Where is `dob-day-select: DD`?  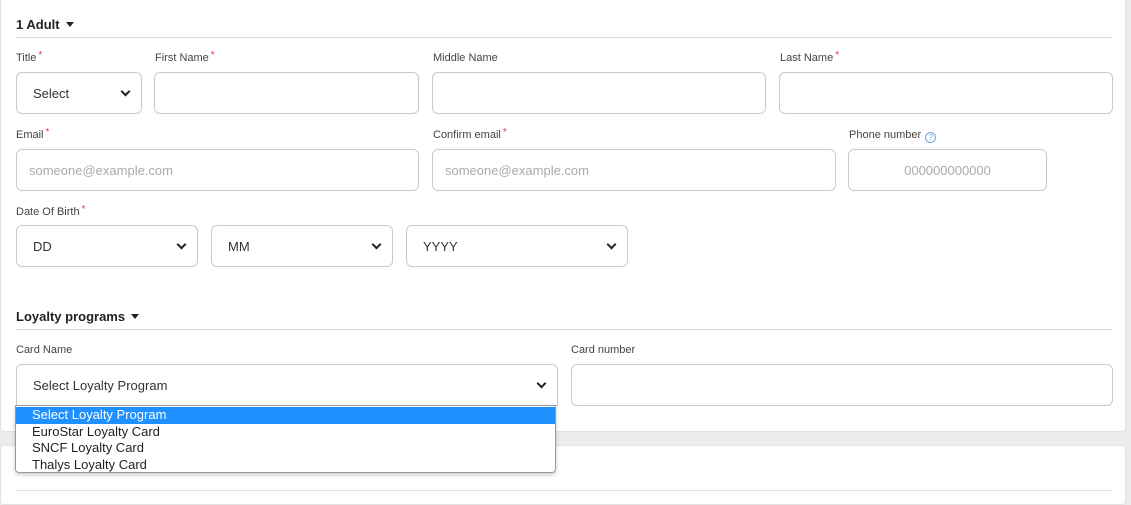
dob-day-select: DD is located at coordinates (107, 246).